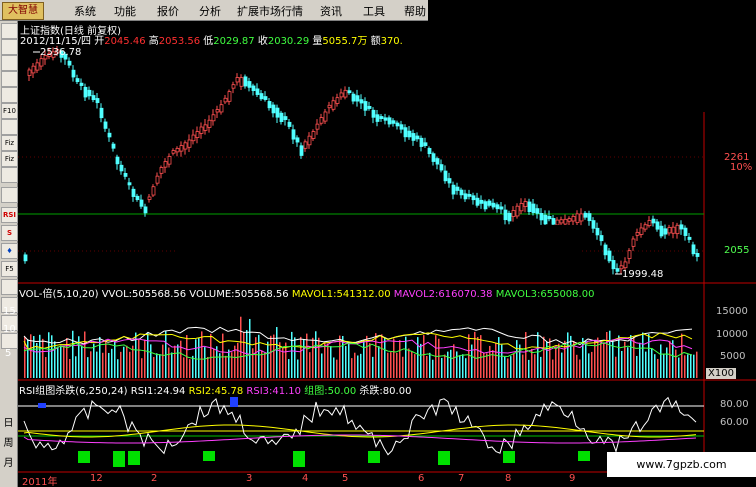 The height and width of the screenshot is (487, 756). Describe the element at coordinates (153, 41) in the screenshot. I see `high-label: 高` at that location.